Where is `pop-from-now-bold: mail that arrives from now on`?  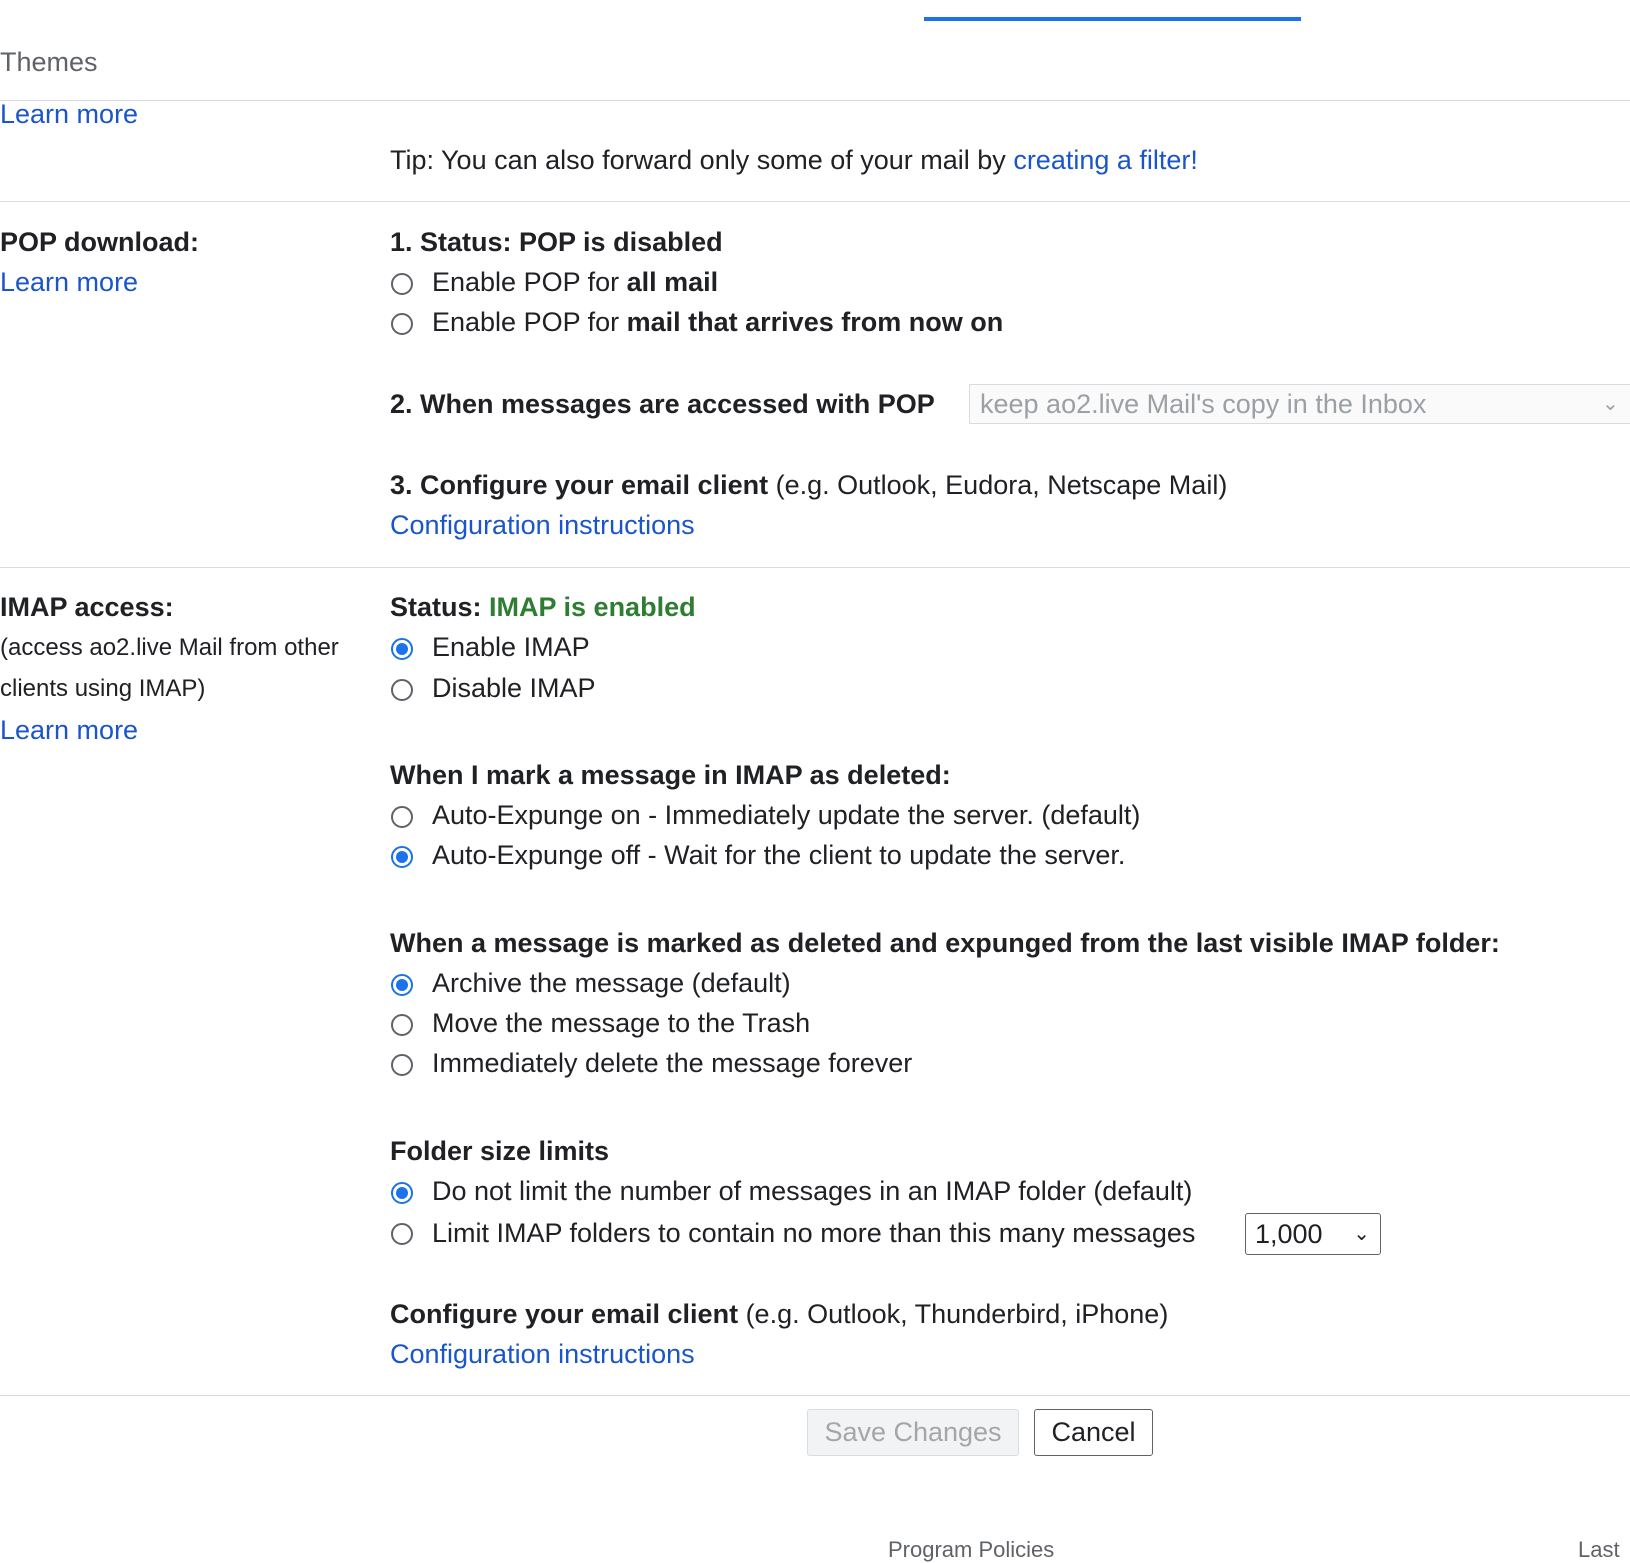
pop-from-now-bold: mail that arrives from now on is located at coordinates (815, 322).